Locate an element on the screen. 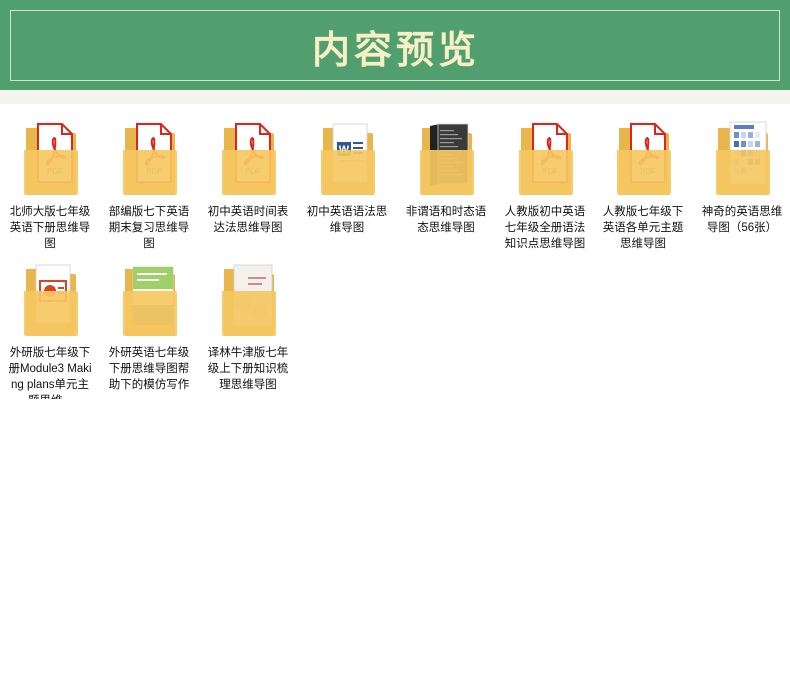  file-item: PDF 部编版七下英语期末复习思维导图 is located at coordinates (149, 189).